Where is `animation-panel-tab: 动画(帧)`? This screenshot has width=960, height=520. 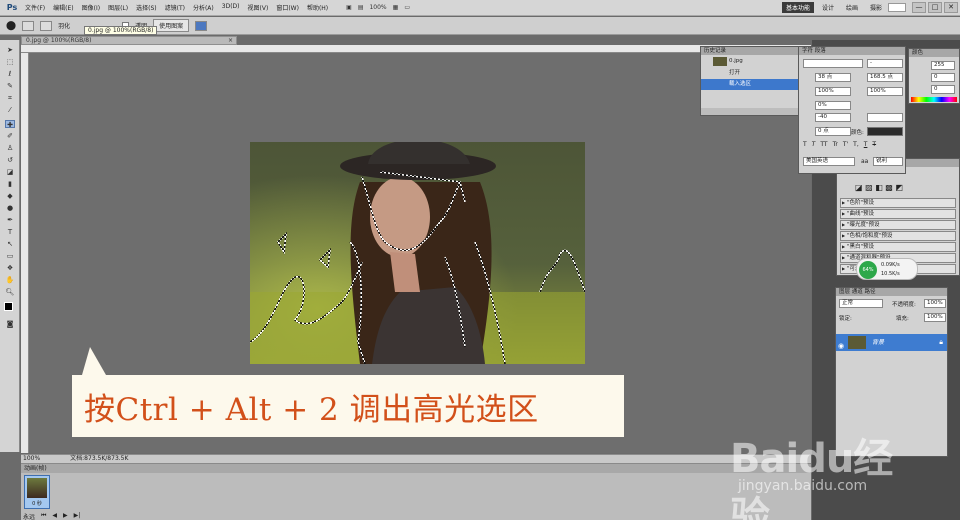 animation-panel-tab: 动画(帧) is located at coordinates (416, 468).